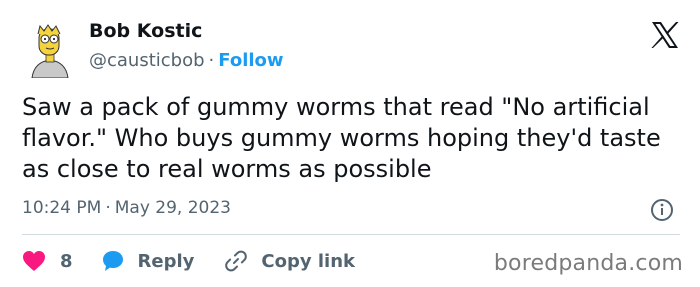  What do you see at coordinates (351, 234) in the screenshot?
I see `divider` at bounding box center [351, 234].